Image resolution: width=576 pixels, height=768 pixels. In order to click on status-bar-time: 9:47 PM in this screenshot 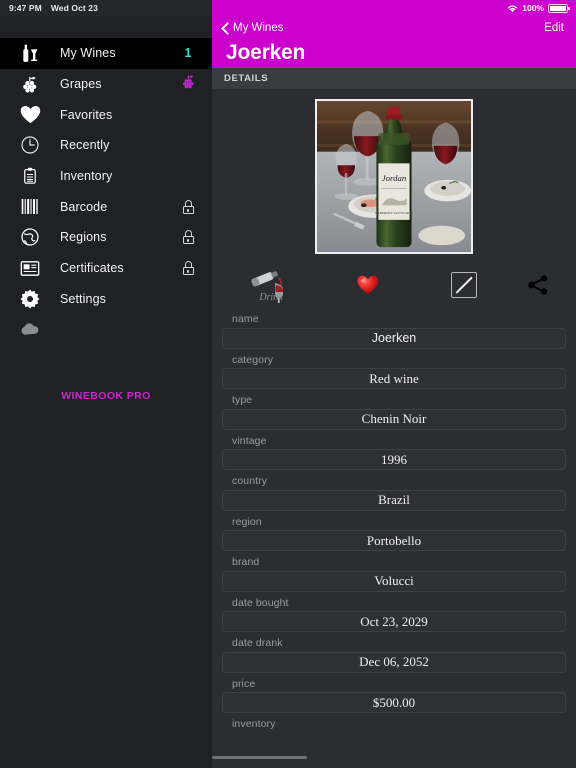, I will do `click(25, 8)`.